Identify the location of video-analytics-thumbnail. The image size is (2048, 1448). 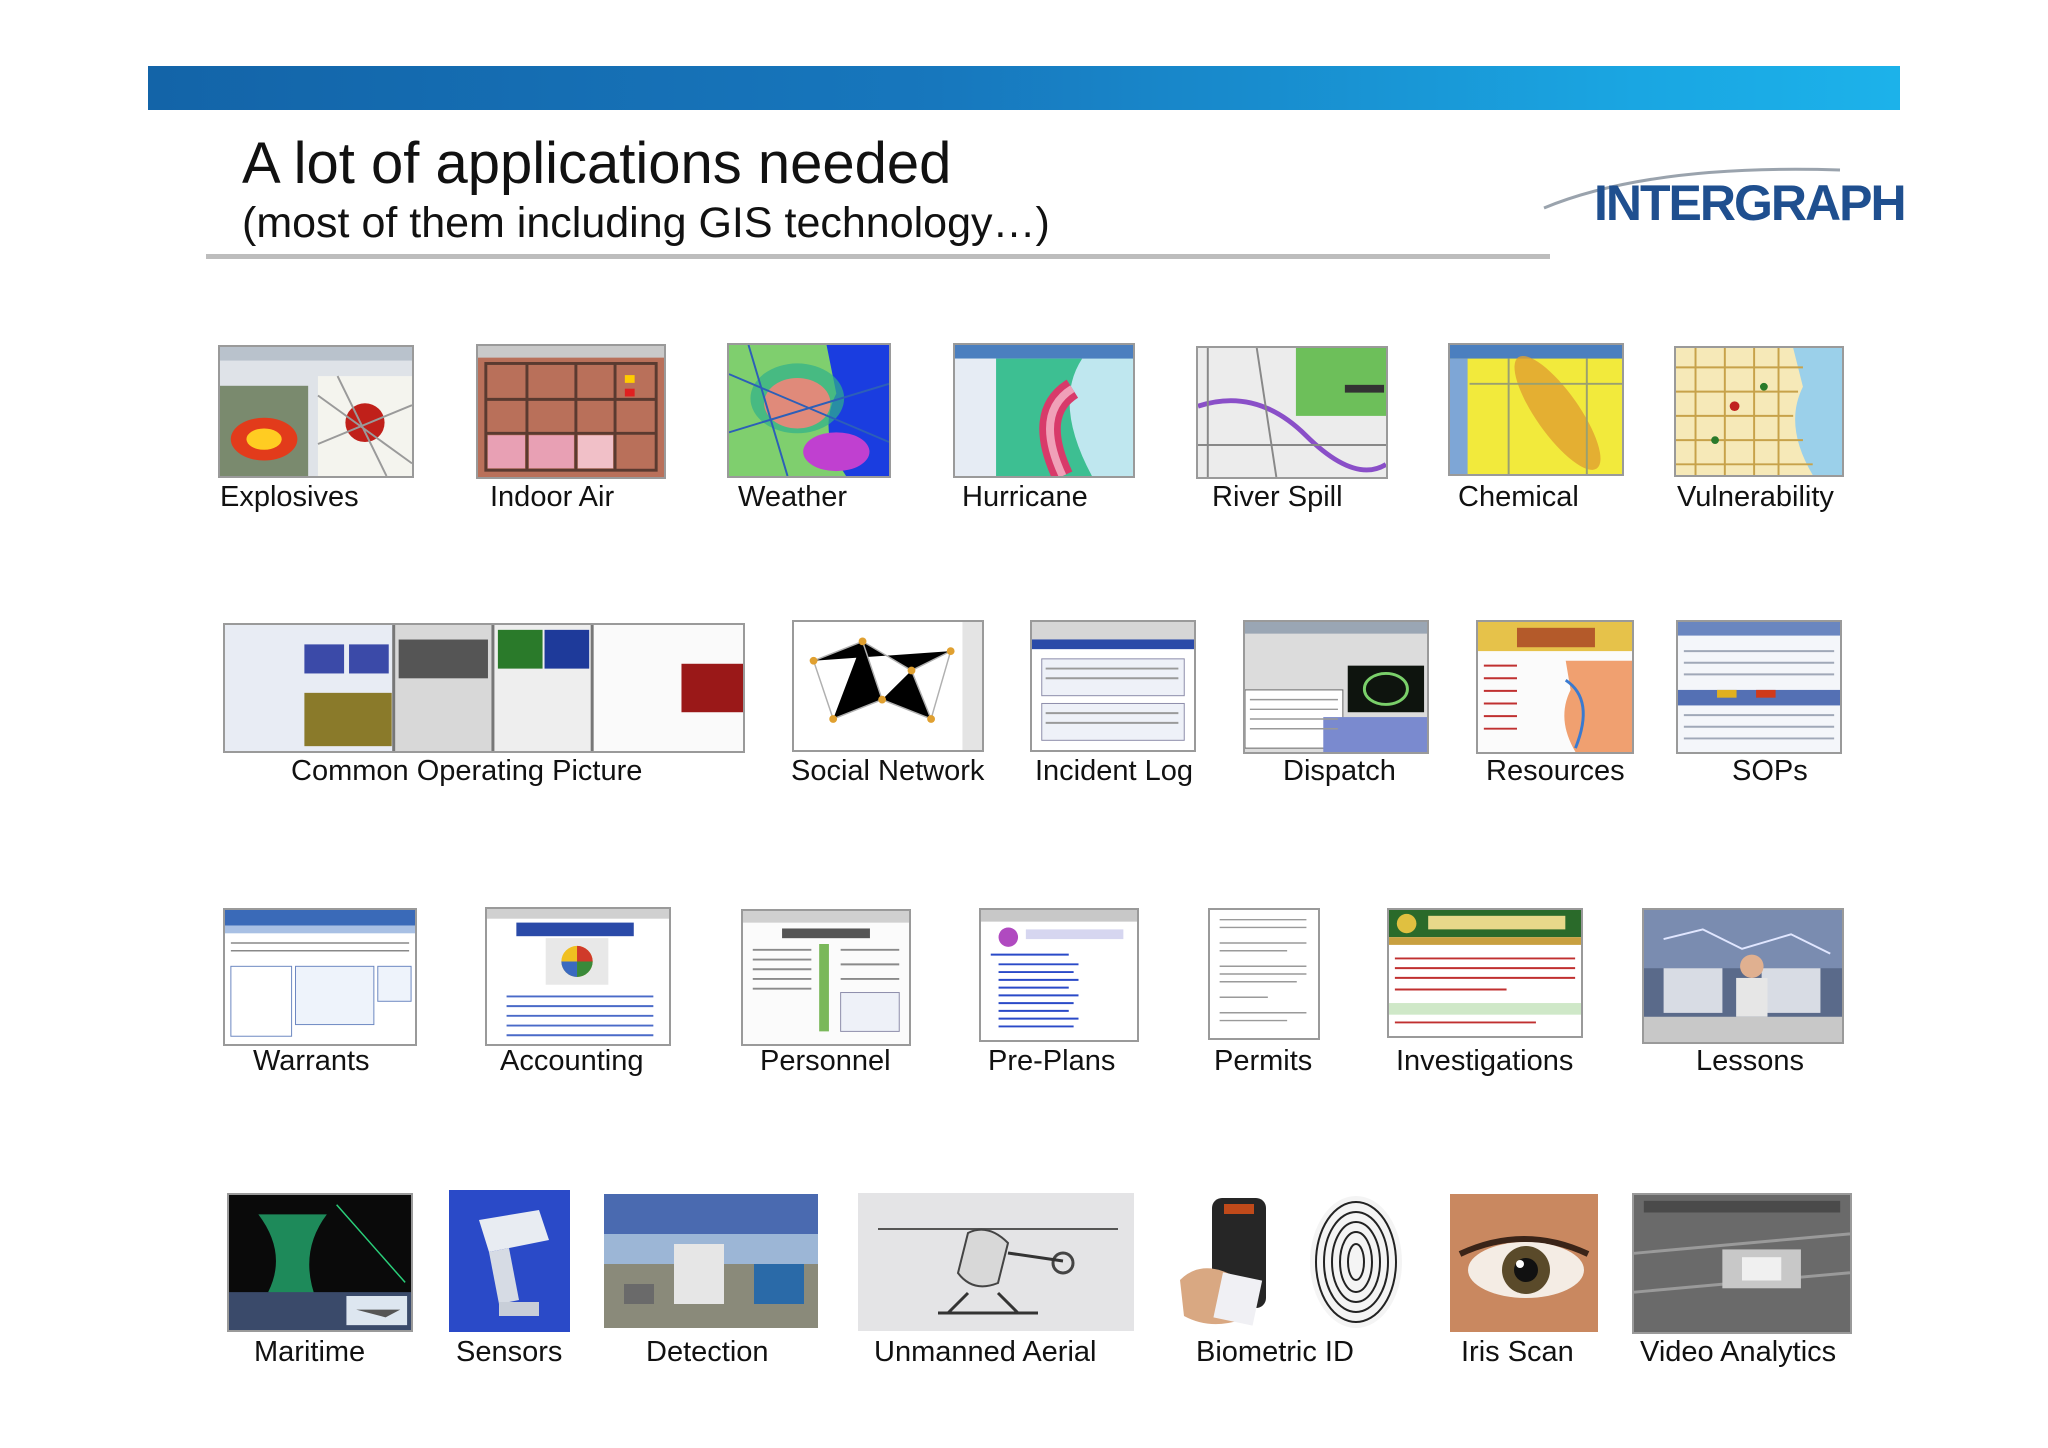
(1742, 1263).